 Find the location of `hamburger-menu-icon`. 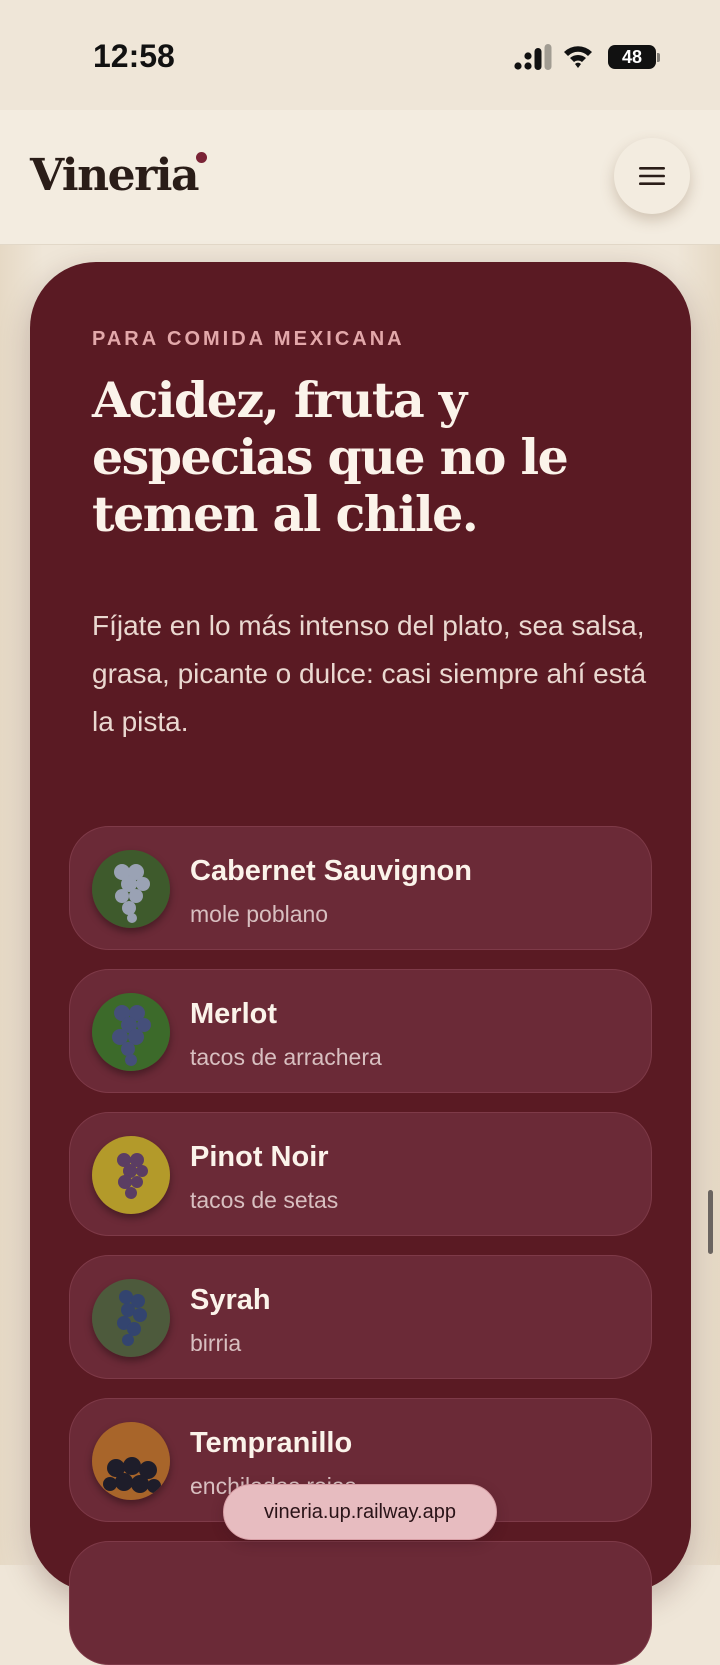

hamburger-menu-icon is located at coordinates (652, 176).